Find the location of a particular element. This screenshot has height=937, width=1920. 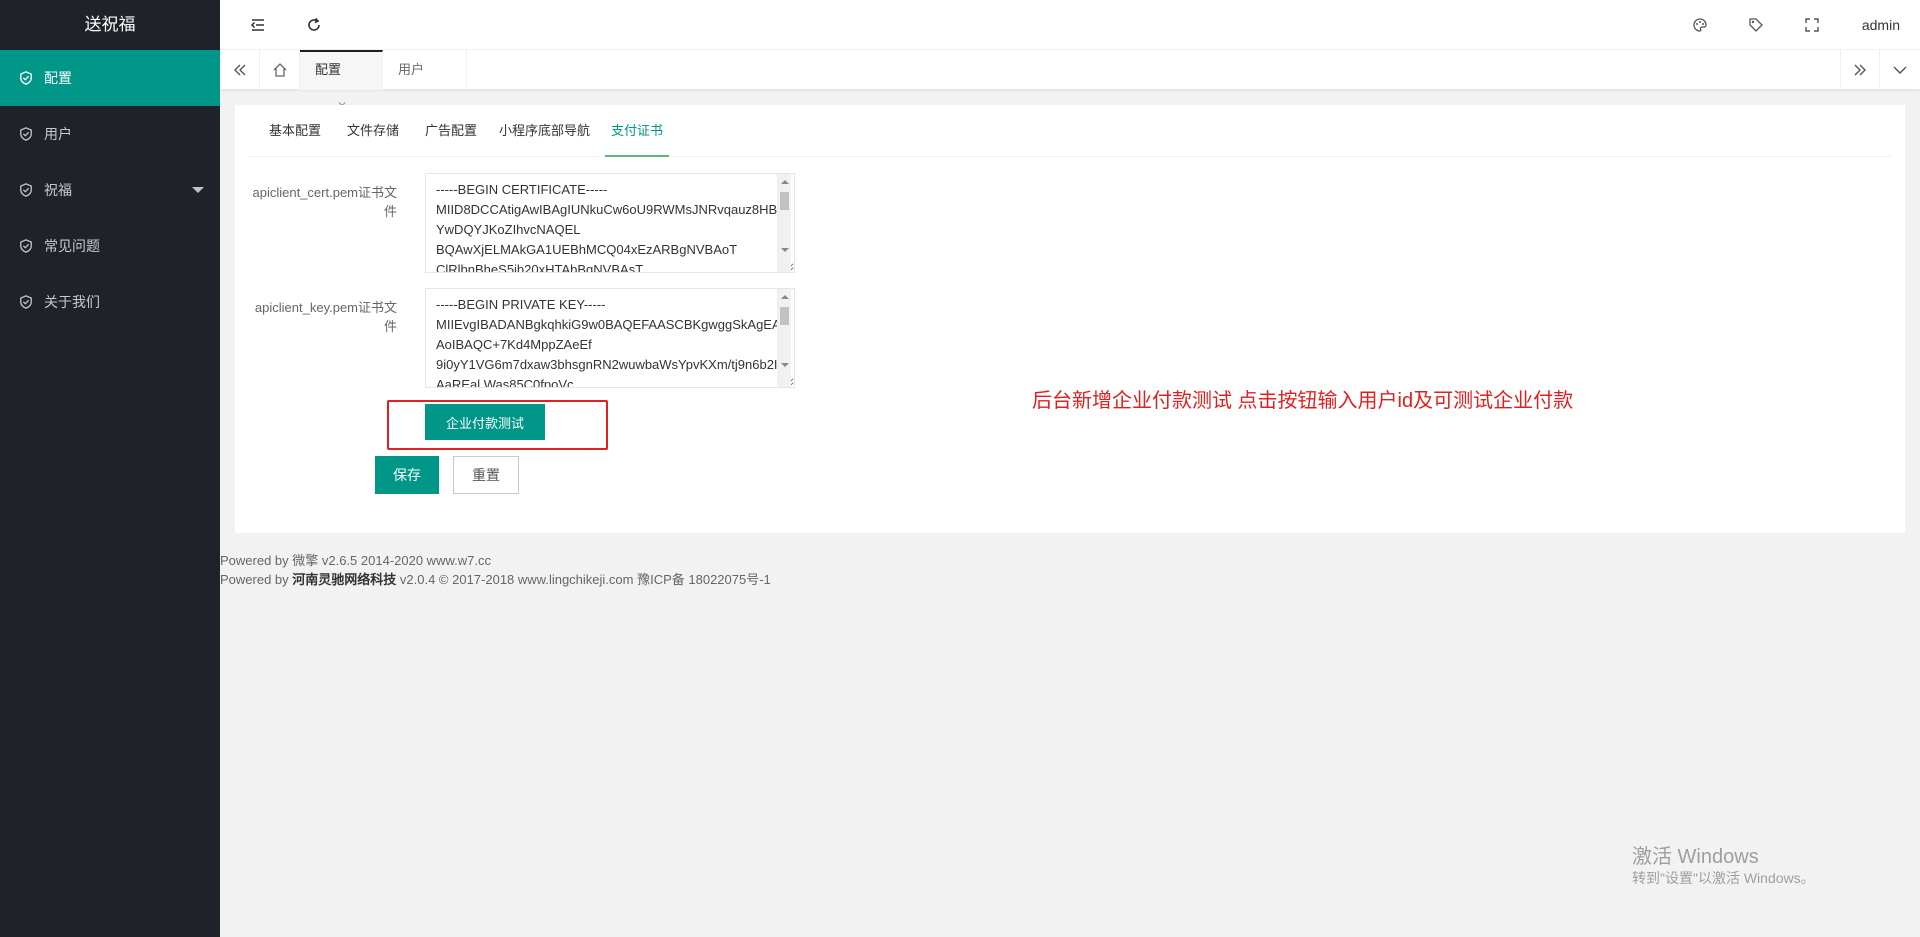

tag-icon is located at coordinates (1756, 25).